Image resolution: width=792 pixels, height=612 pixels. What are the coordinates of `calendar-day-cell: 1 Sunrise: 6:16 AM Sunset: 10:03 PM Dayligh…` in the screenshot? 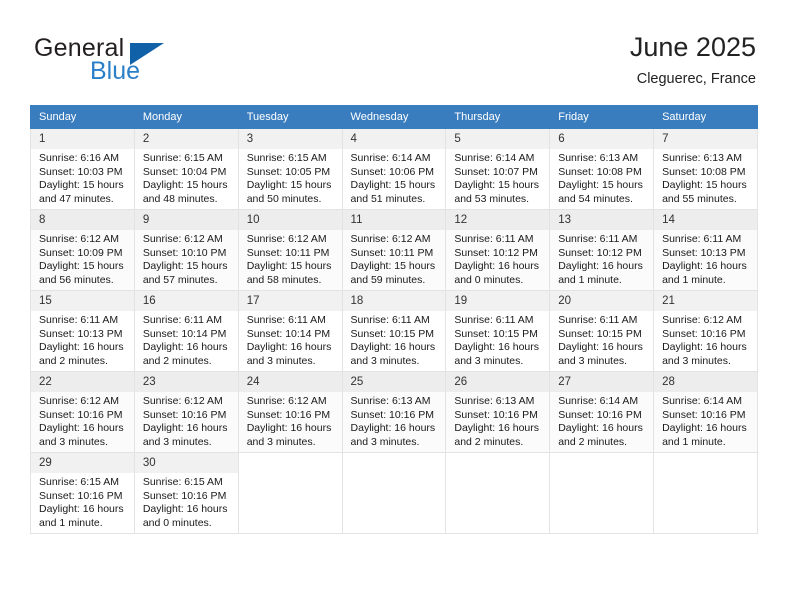 It's located at (82, 169).